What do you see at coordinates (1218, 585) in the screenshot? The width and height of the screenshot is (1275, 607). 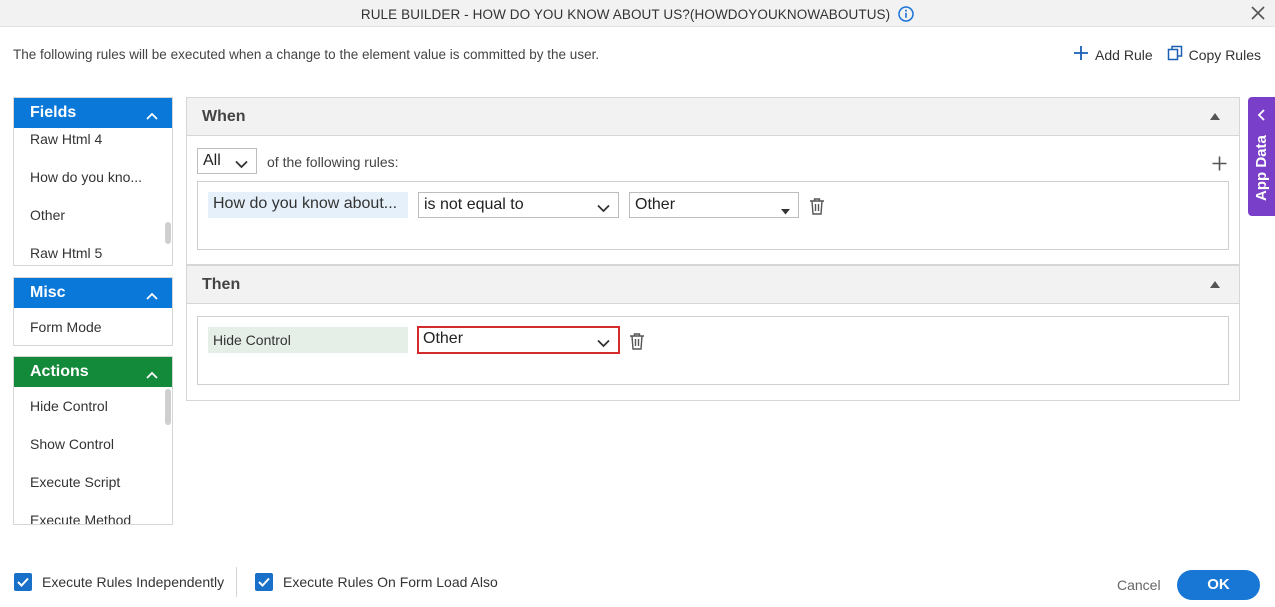 I see `ok-button: OK` at bounding box center [1218, 585].